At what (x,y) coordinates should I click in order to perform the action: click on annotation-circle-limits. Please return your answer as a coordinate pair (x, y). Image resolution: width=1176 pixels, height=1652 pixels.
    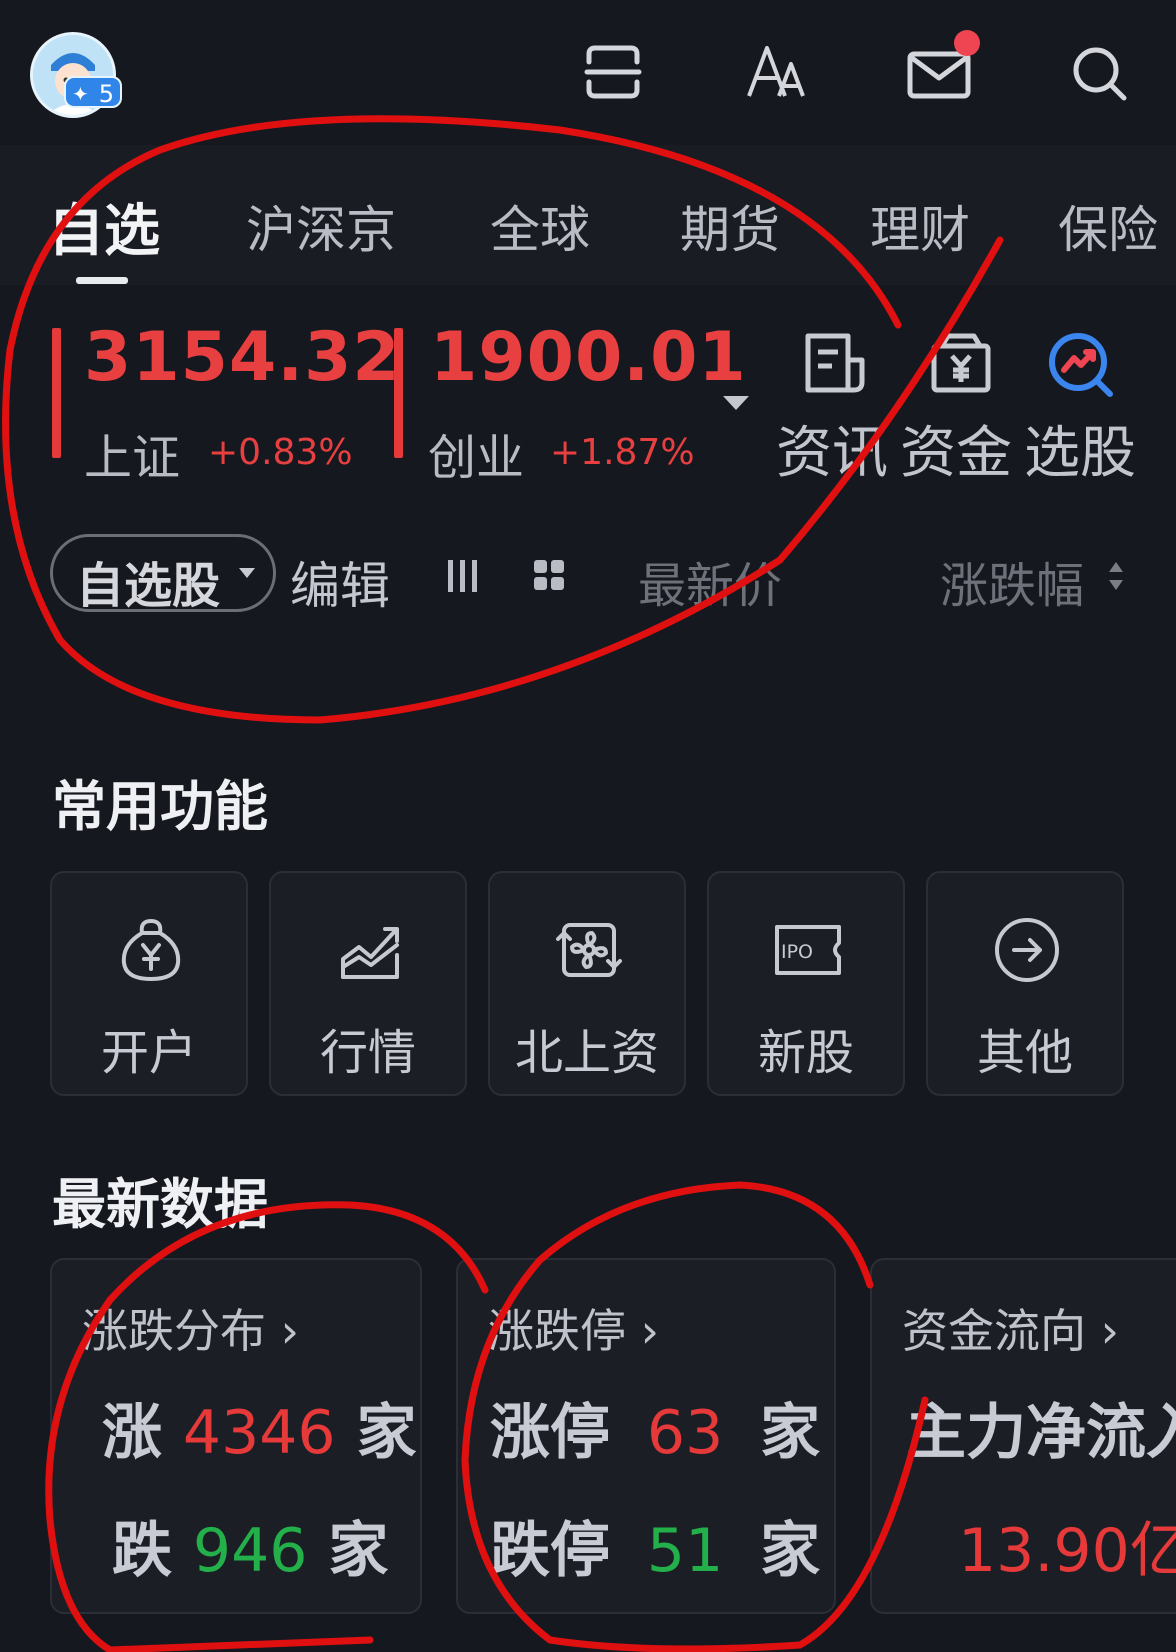
    Looking at the image, I should click on (695, 1416).